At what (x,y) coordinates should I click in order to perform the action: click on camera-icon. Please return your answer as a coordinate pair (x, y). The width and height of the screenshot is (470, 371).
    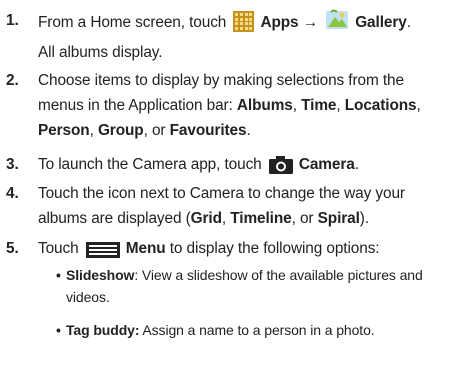
    Looking at the image, I should click on (280, 169).